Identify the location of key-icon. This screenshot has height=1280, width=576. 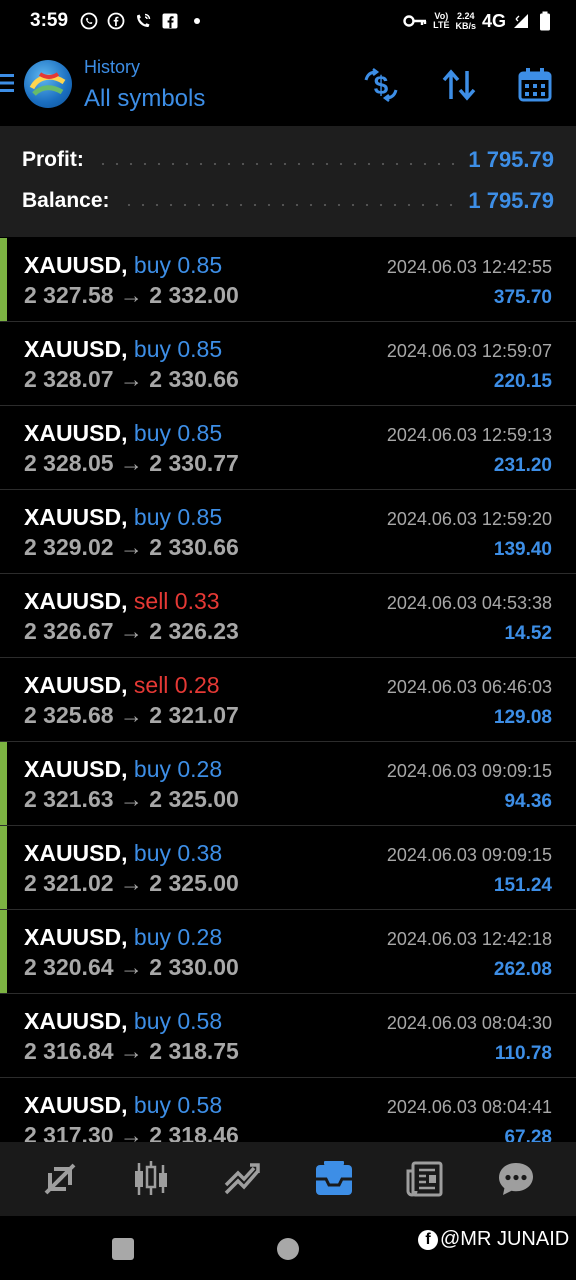
(415, 21).